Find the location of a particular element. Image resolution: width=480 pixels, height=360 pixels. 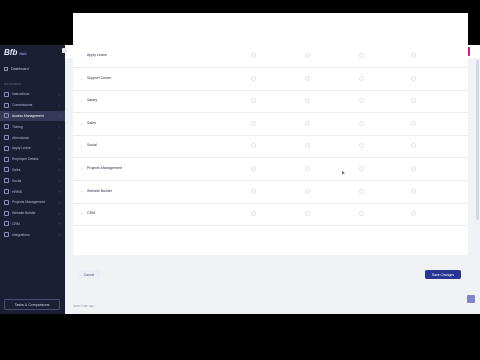

support-button: Tasks & Comparisons is located at coordinates (32, 304).